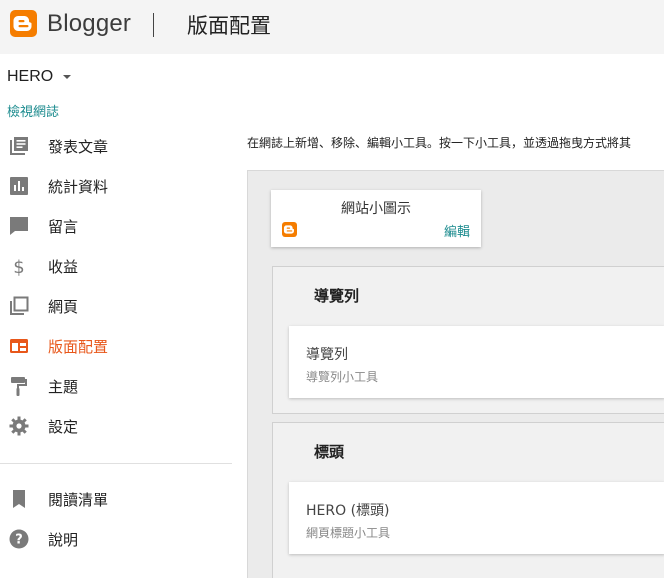  What do you see at coordinates (348, 533) in the screenshot?
I see `gadget-description: 網頁標題小工具` at bounding box center [348, 533].